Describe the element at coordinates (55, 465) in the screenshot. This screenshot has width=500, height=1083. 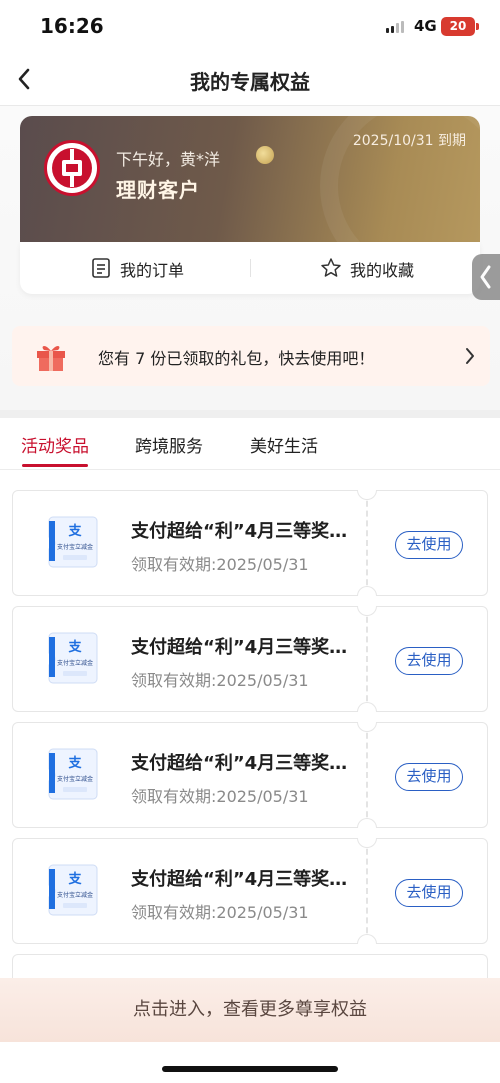
I see `tab-active-indicator` at that location.